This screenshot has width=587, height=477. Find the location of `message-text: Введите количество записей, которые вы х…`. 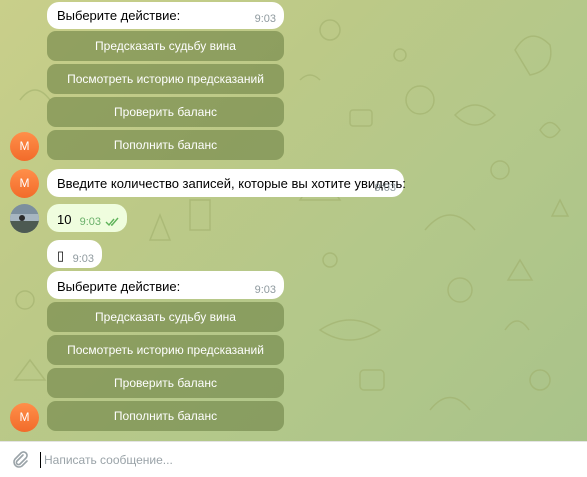

message-text: Введите количество записей, которые вы х… is located at coordinates (231, 183).